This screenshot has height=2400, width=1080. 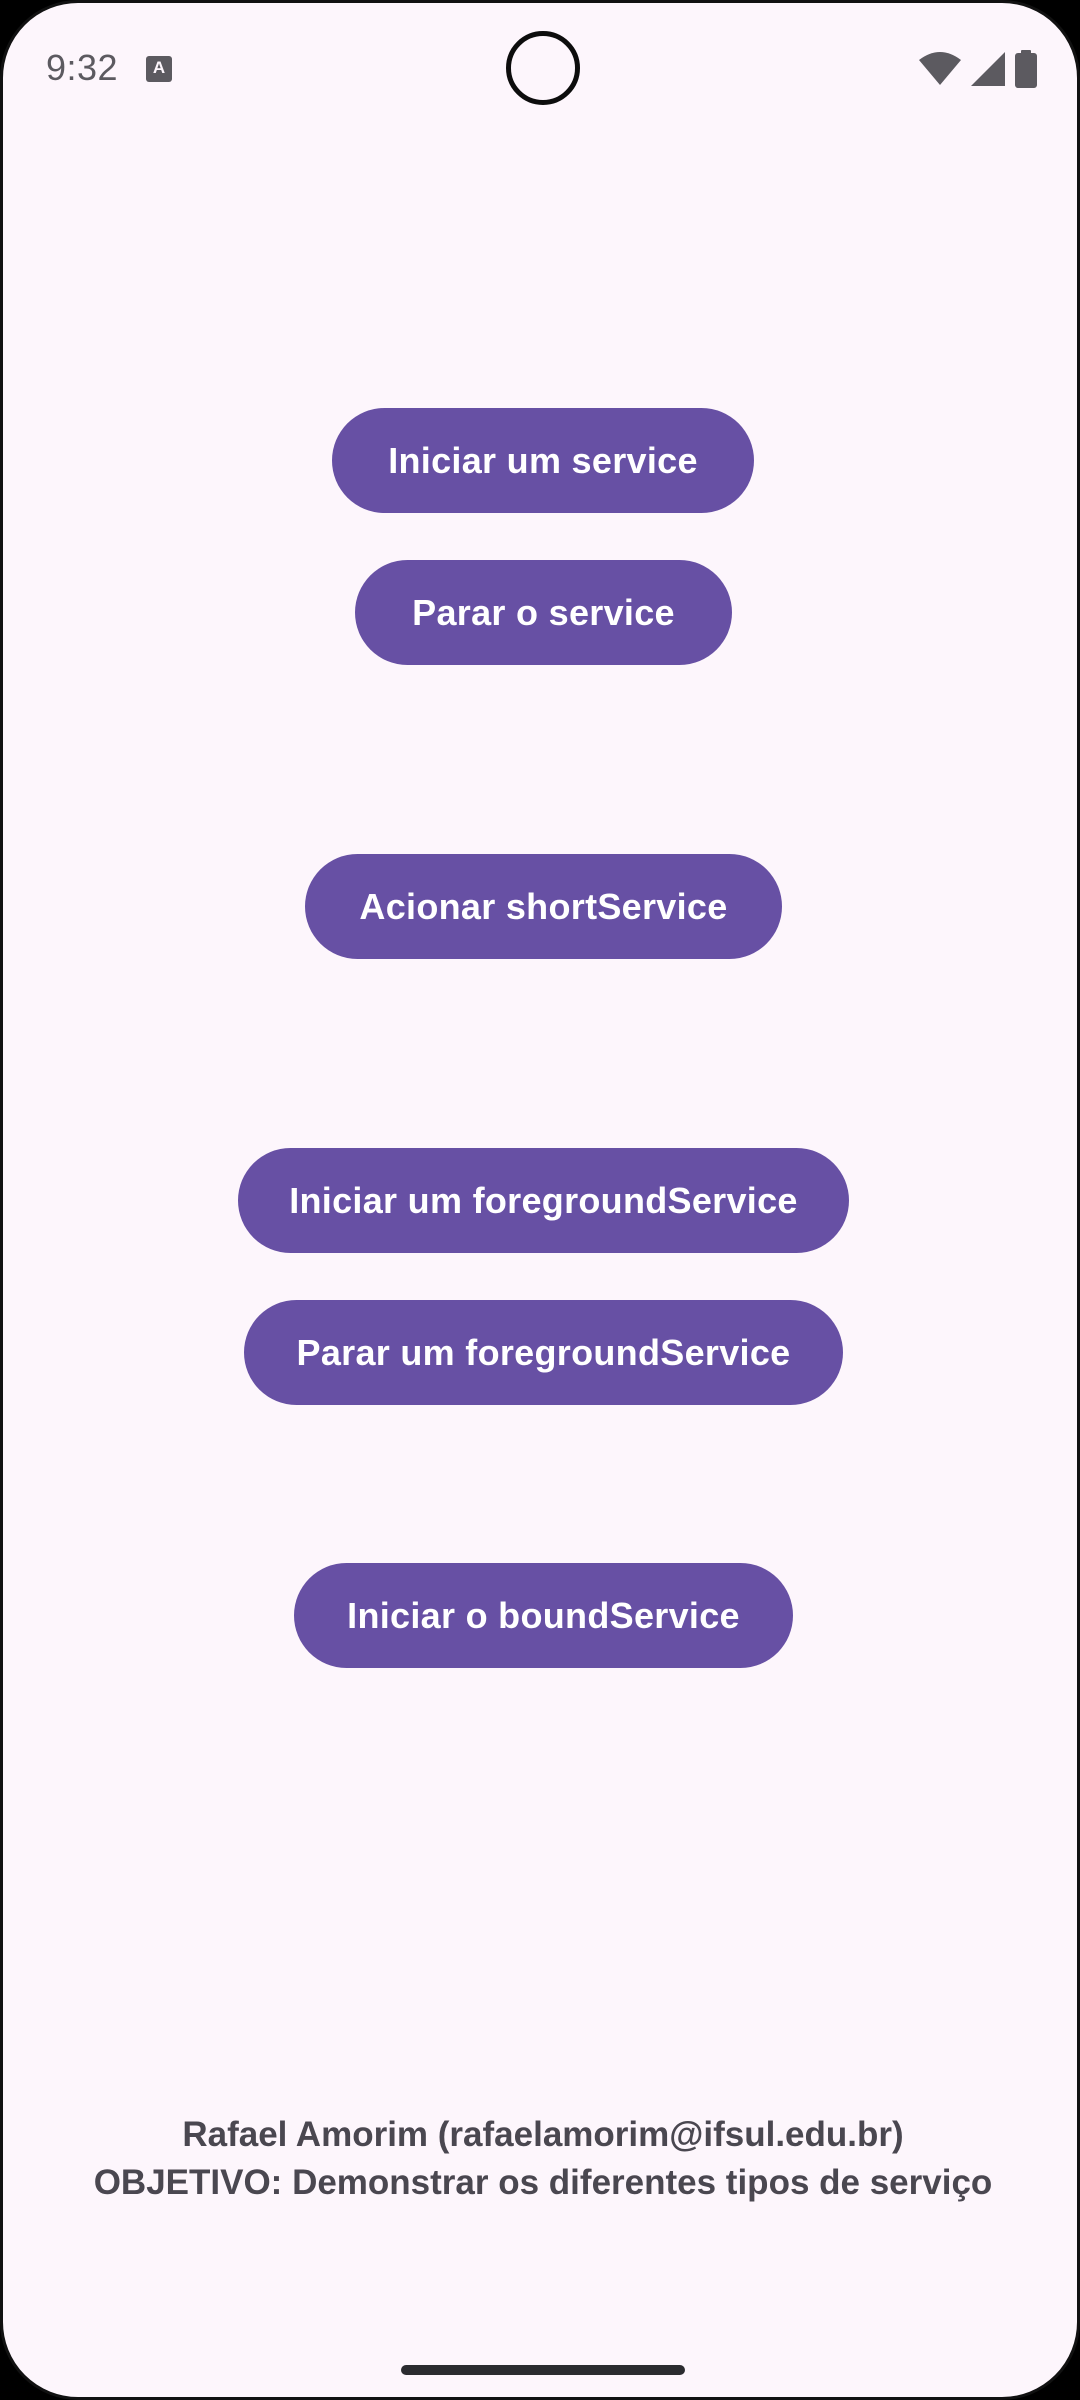 I want to click on accessibility-notification-icon: A, so click(x=159, y=69).